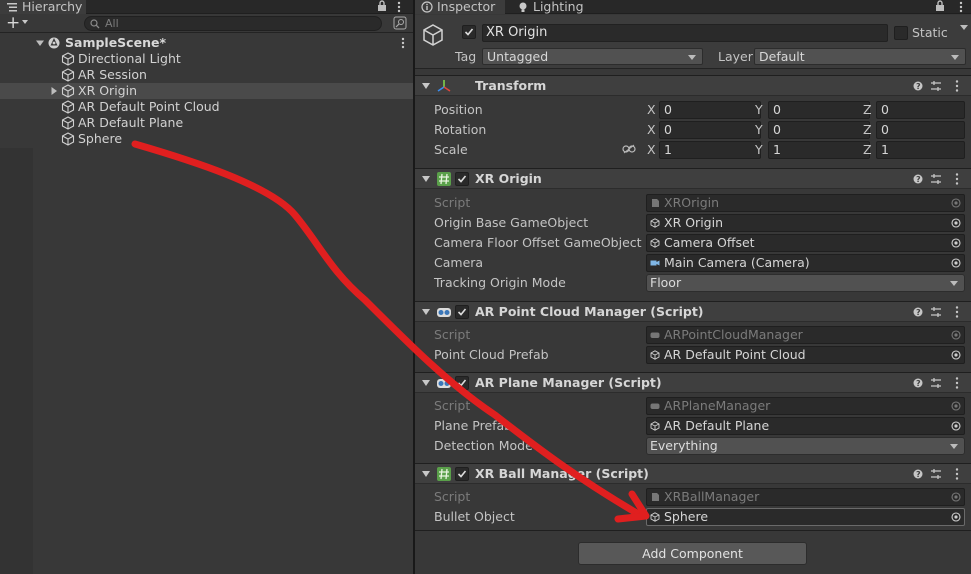  I want to click on point-cloud-prefab-field: AR Default Point Cloud, so click(805, 355).